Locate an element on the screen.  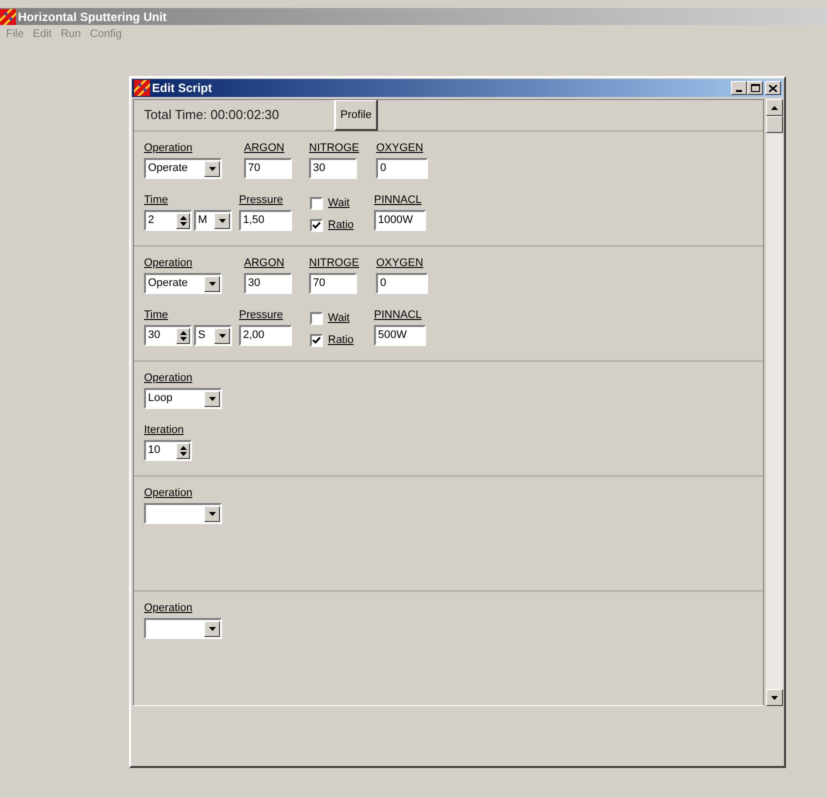
scrollbar is located at coordinates (774, 402).